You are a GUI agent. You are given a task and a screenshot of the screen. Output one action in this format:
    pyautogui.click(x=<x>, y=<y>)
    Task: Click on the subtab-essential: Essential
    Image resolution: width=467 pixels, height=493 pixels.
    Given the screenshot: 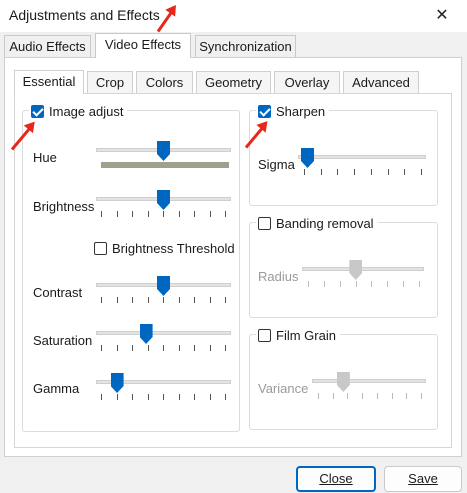 What is the action you would take?
    pyautogui.click(x=49, y=82)
    